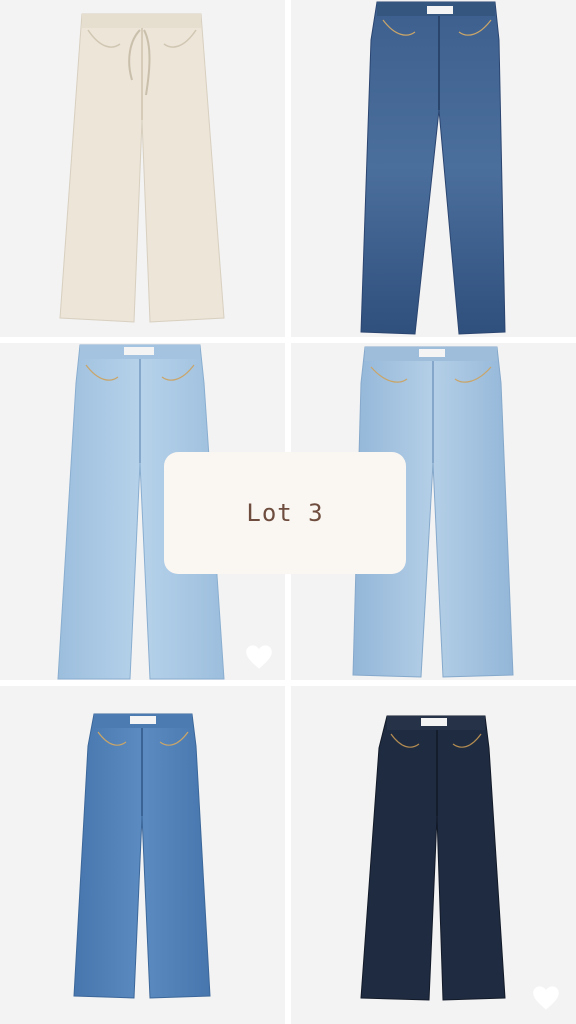  Describe the element at coordinates (433, 858) in the screenshot. I see `product-image-jeans-raw-navy` at that location.